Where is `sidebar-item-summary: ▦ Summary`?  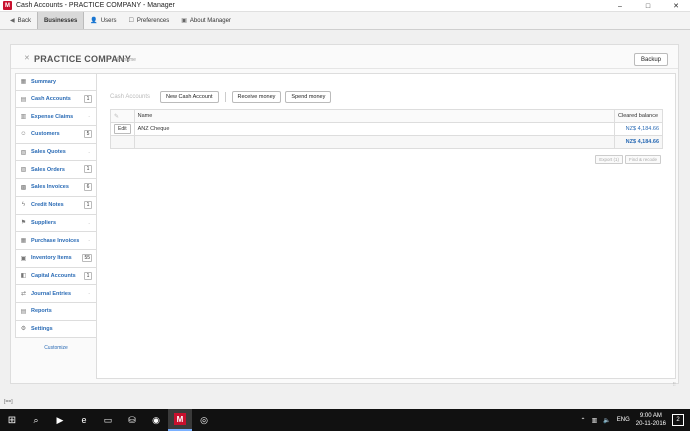 sidebar-item-summary: ▦ Summary is located at coordinates (56, 82).